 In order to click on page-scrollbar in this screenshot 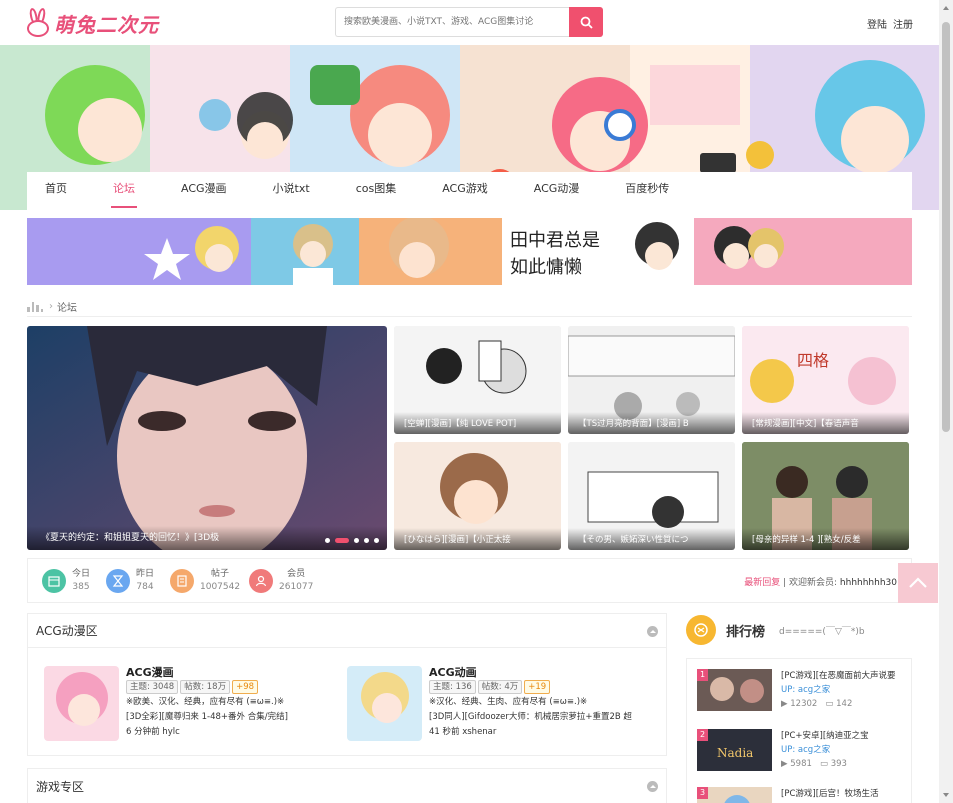, I will do `click(946, 401)`.